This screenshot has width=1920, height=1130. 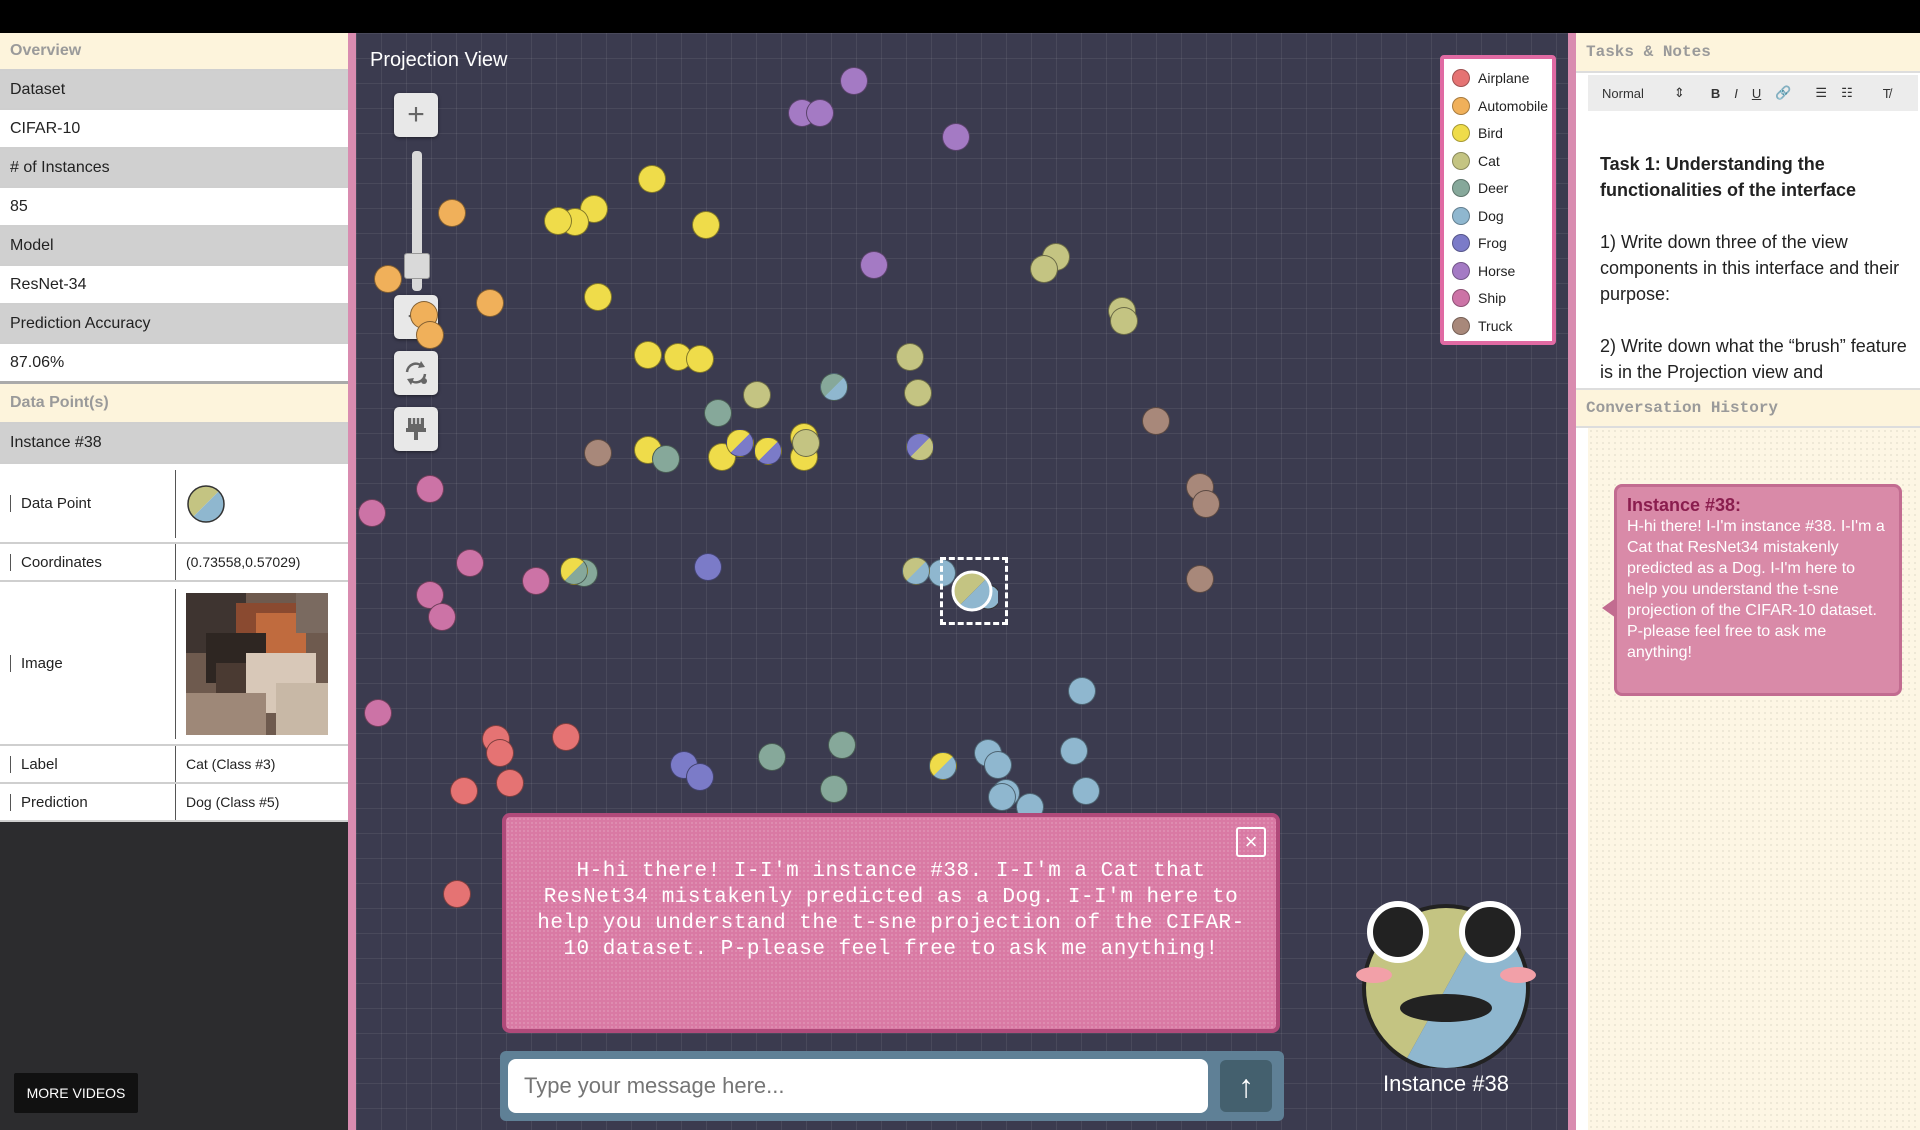 What do you see at coordinates (174, 563) in the screenshot?
I see `coordinates-row: Coordinates (0.73558,0.57029)` at bounding box center [174, 563].